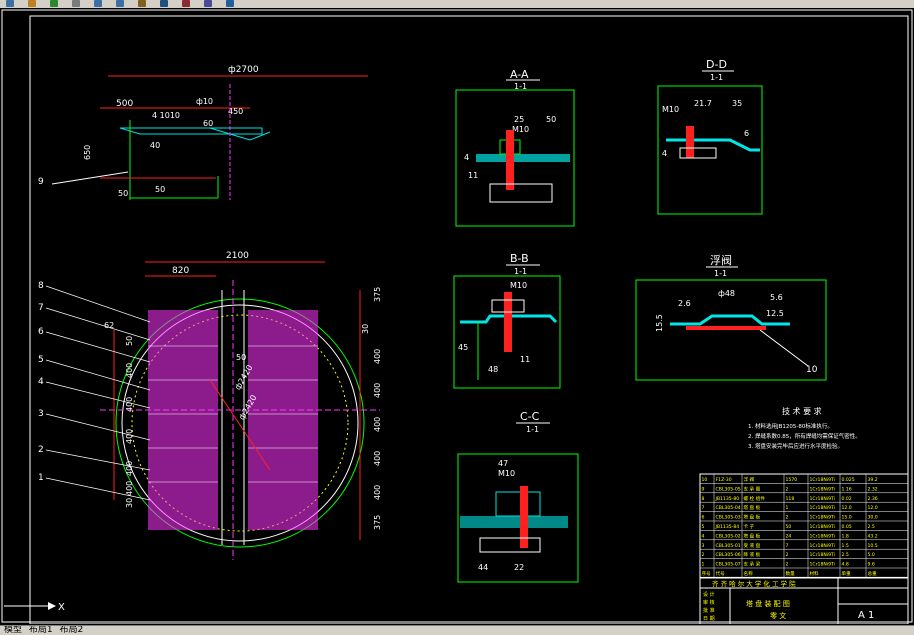  I want to click on parts-table-cell: 序号, so click(707, 573).